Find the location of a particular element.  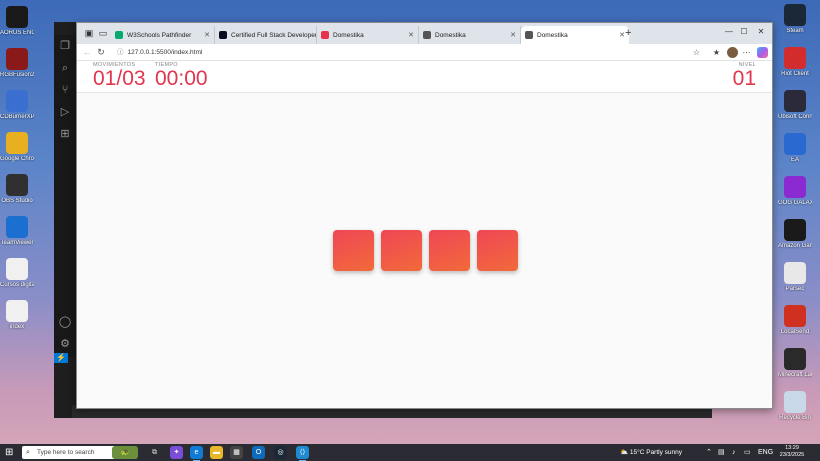

tab-title: Certified Full Stack Developer Cu is located at coordinates (274, 35).